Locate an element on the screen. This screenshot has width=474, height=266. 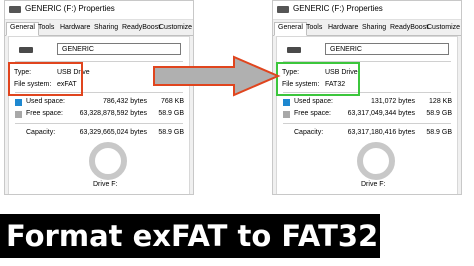
capacity-bytes: 63,317,180,416 bytes is located at coordinates (381, 132).